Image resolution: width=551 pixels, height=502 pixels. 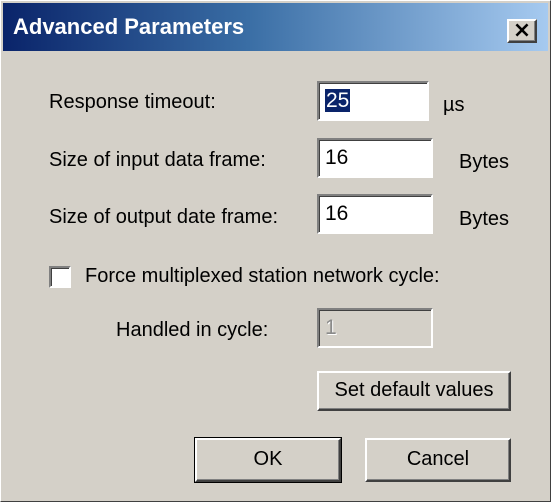 I want to click on close-button: ×, so click(x=522, y=30).